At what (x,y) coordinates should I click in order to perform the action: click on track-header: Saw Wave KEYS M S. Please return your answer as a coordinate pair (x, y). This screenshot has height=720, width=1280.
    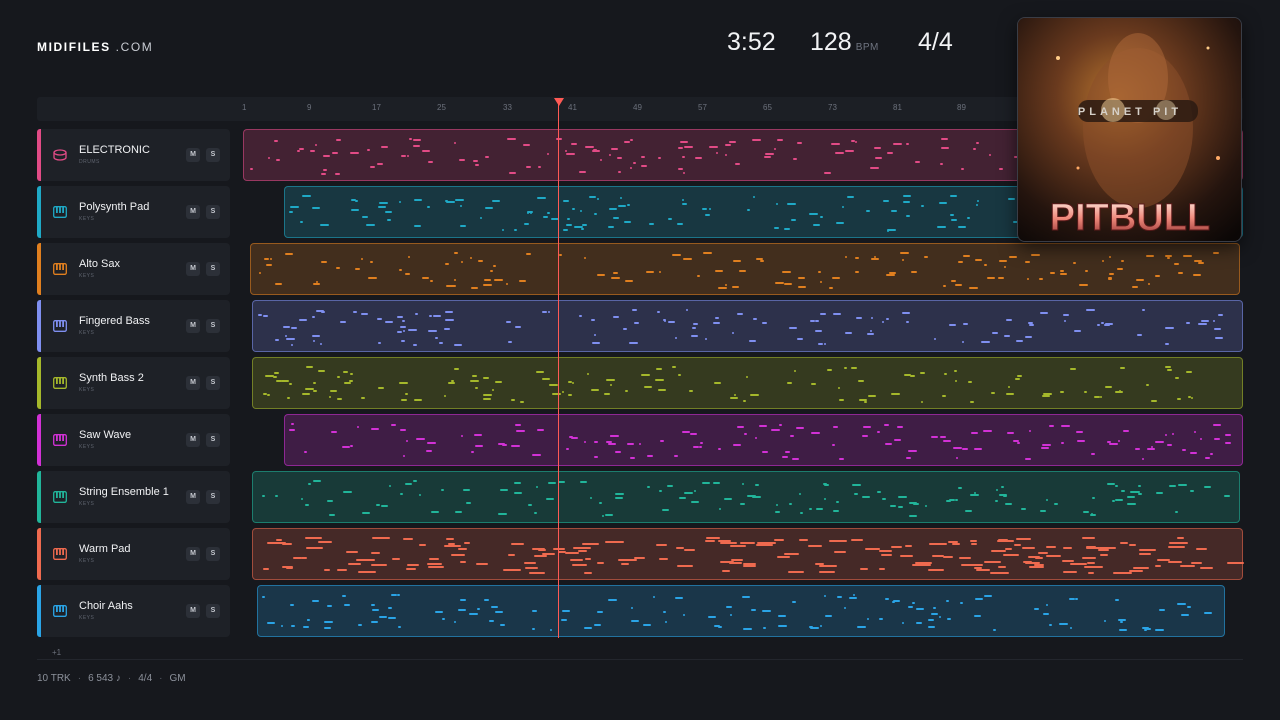
    Looking at the image, I should click on (133, 440).